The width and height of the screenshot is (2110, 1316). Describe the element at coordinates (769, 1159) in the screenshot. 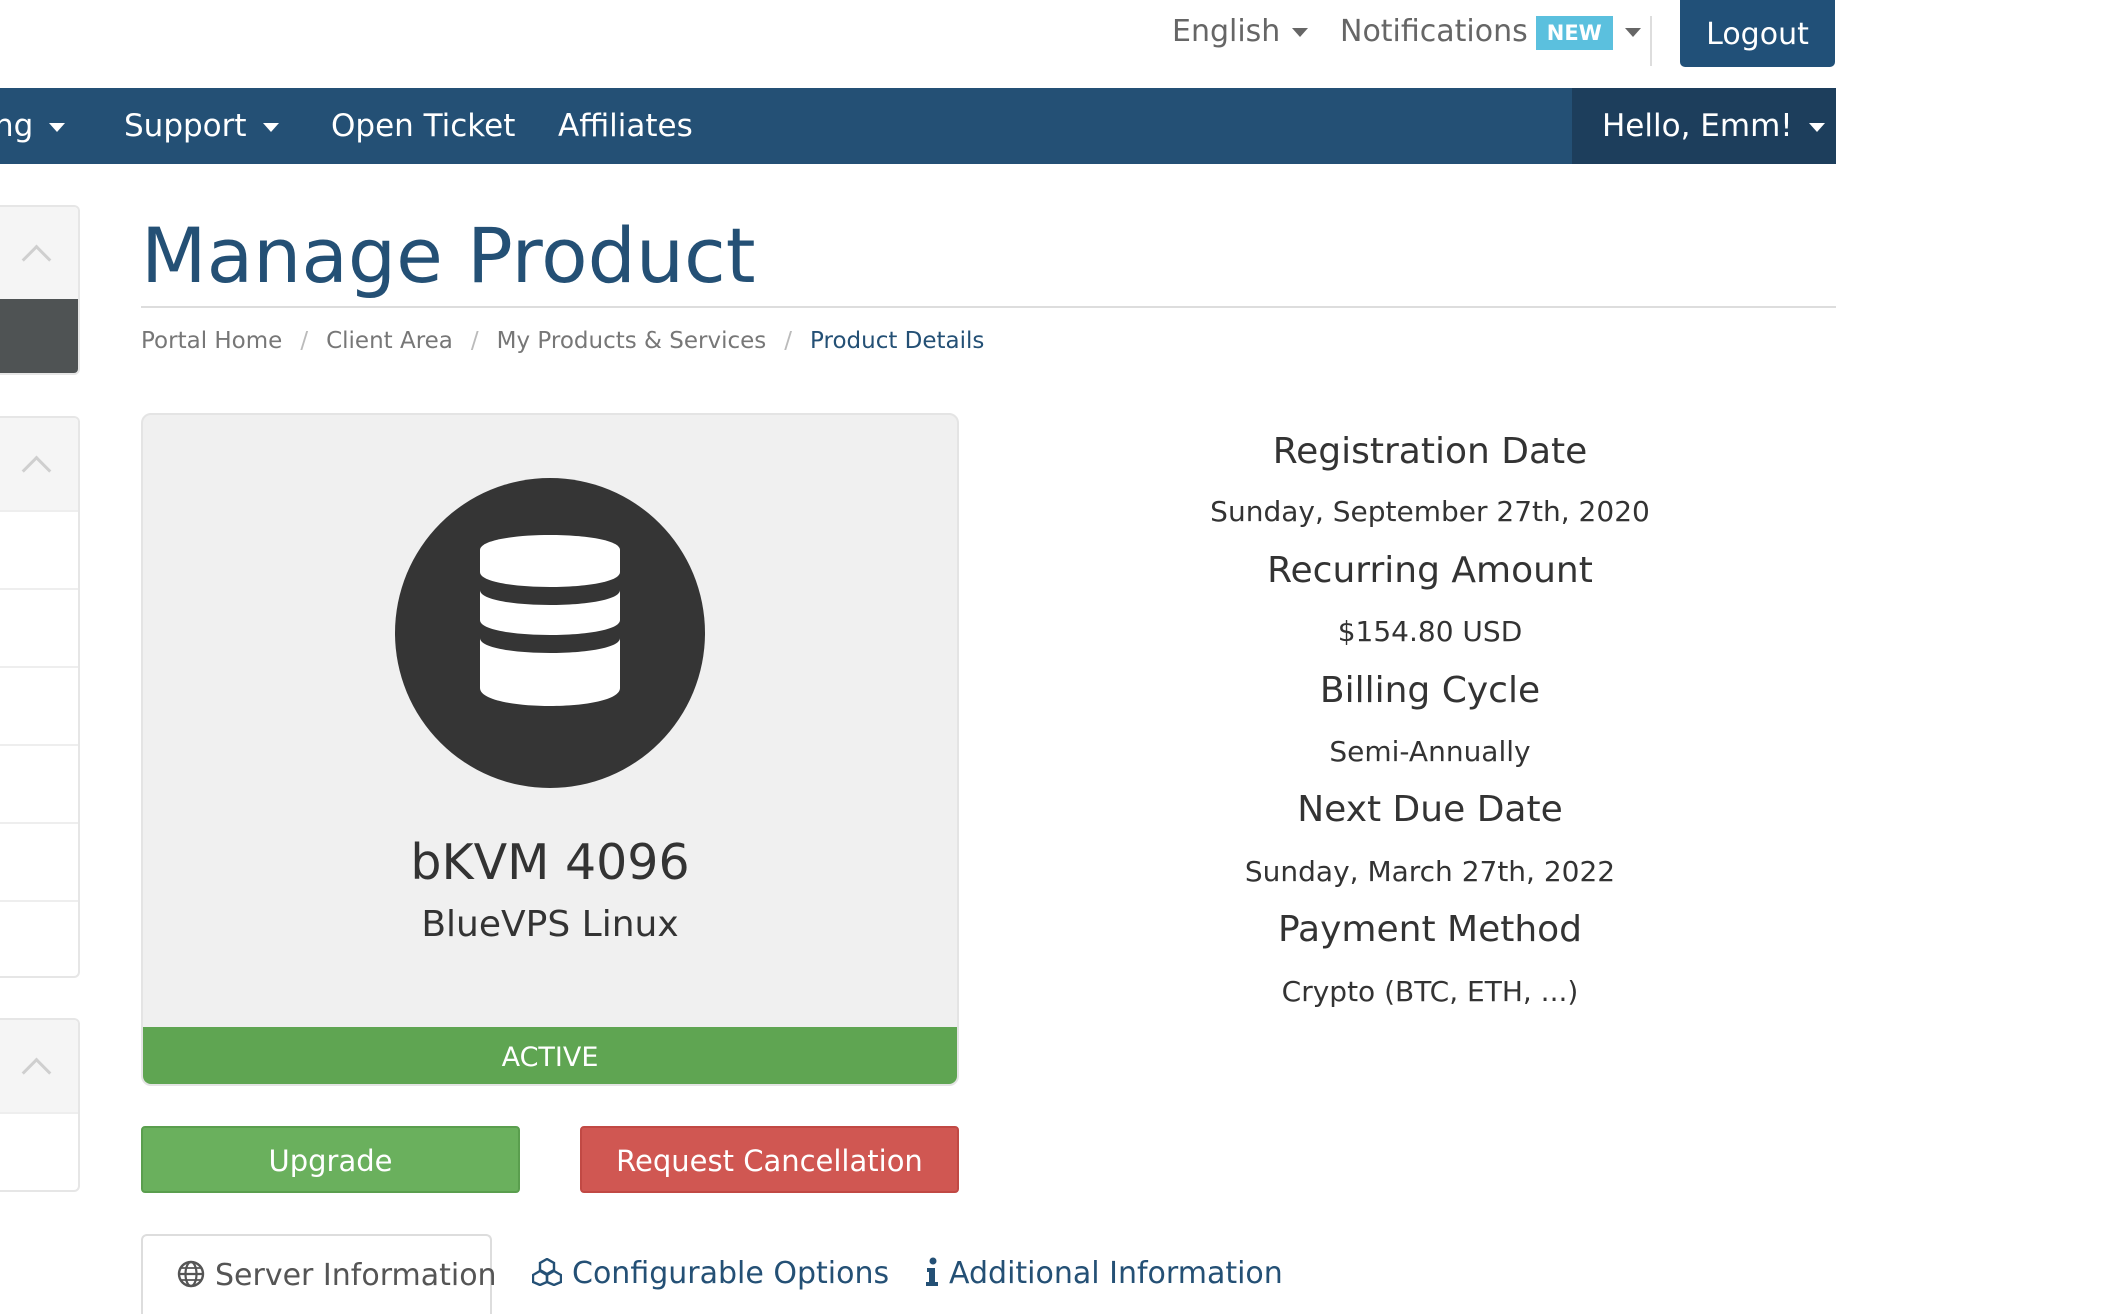

I see `request-cancellation-button: Request Cancellation` at that location.